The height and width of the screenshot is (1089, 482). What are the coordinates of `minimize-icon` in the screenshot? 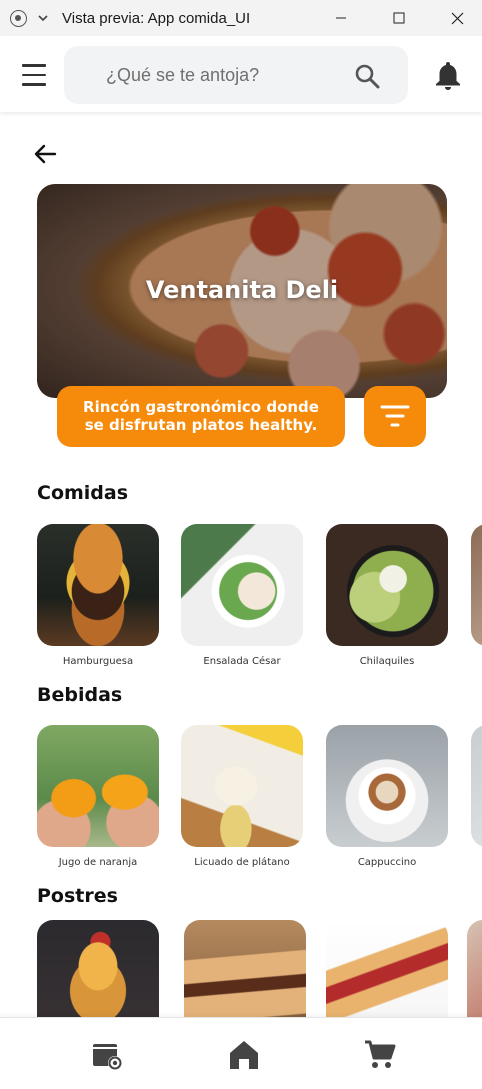 It's located at (341, 18).